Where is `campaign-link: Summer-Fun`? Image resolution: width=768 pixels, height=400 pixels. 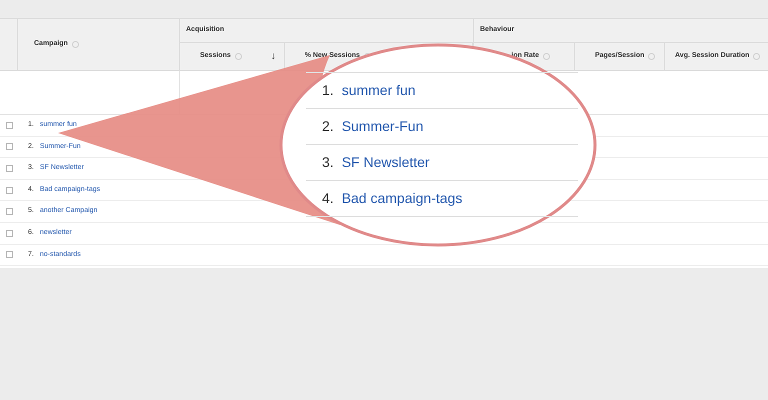 campaign-link: Summer-Fun is located at coordinates (383, 126).